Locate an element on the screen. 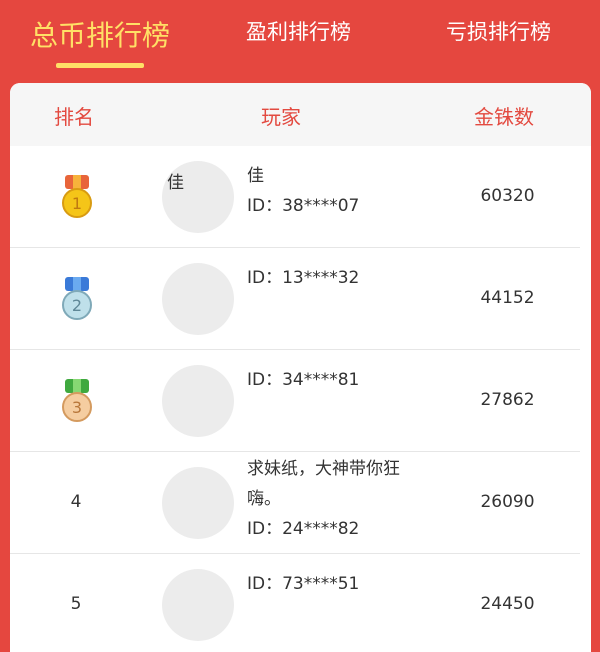  table-row: 1 佳 佳 ID：38****07 60320 is located at coordinates (295, 197).